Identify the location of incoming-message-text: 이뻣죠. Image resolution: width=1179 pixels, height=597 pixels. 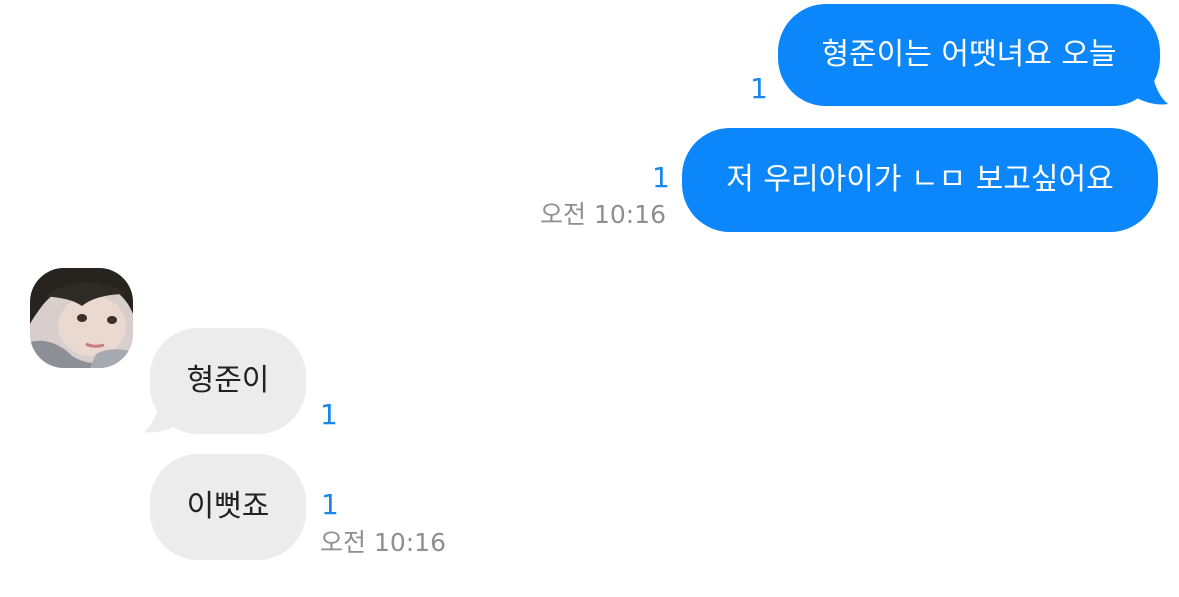
(228, 506).